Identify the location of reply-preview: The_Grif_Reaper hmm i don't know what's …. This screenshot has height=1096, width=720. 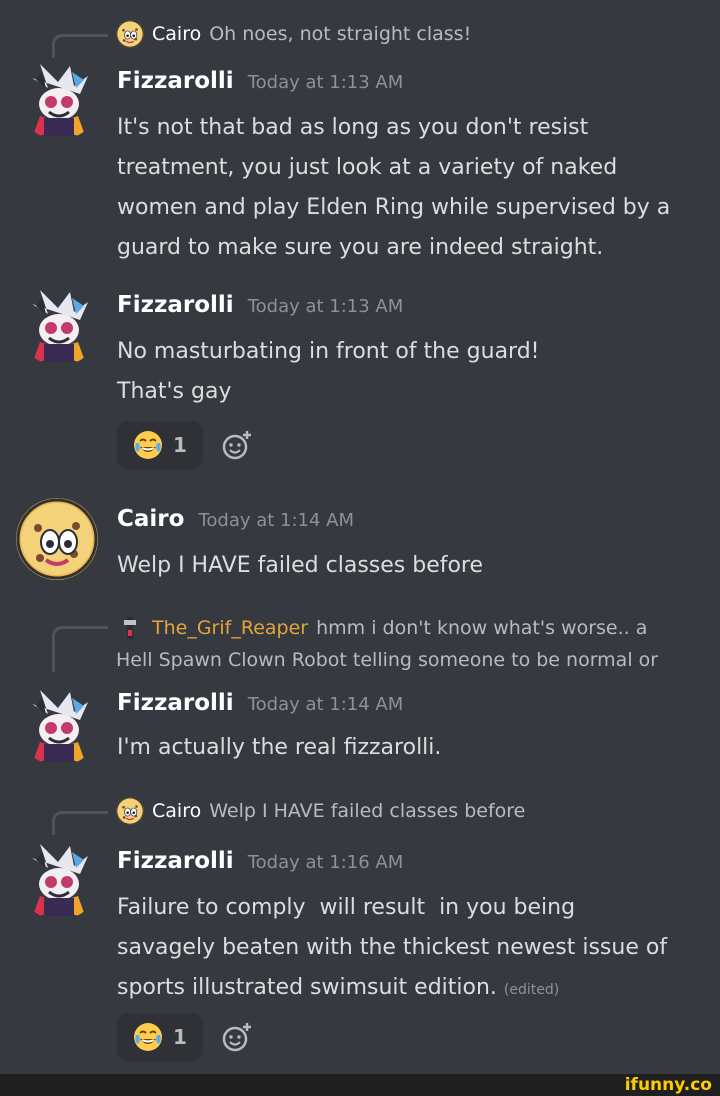
(381, 628).